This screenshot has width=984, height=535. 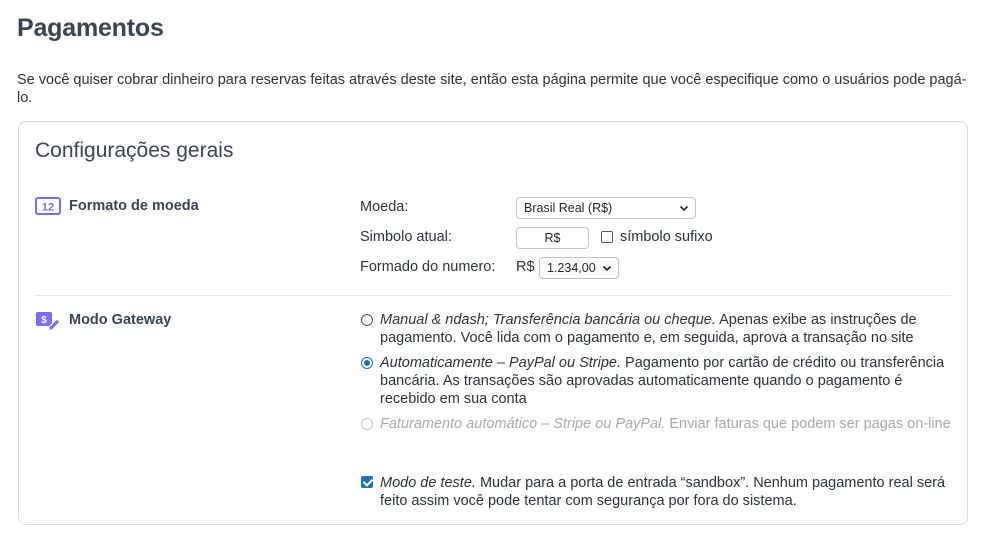 I want to click on gateway-mode-label: Modo Gateway, so click(x=120, y=320).